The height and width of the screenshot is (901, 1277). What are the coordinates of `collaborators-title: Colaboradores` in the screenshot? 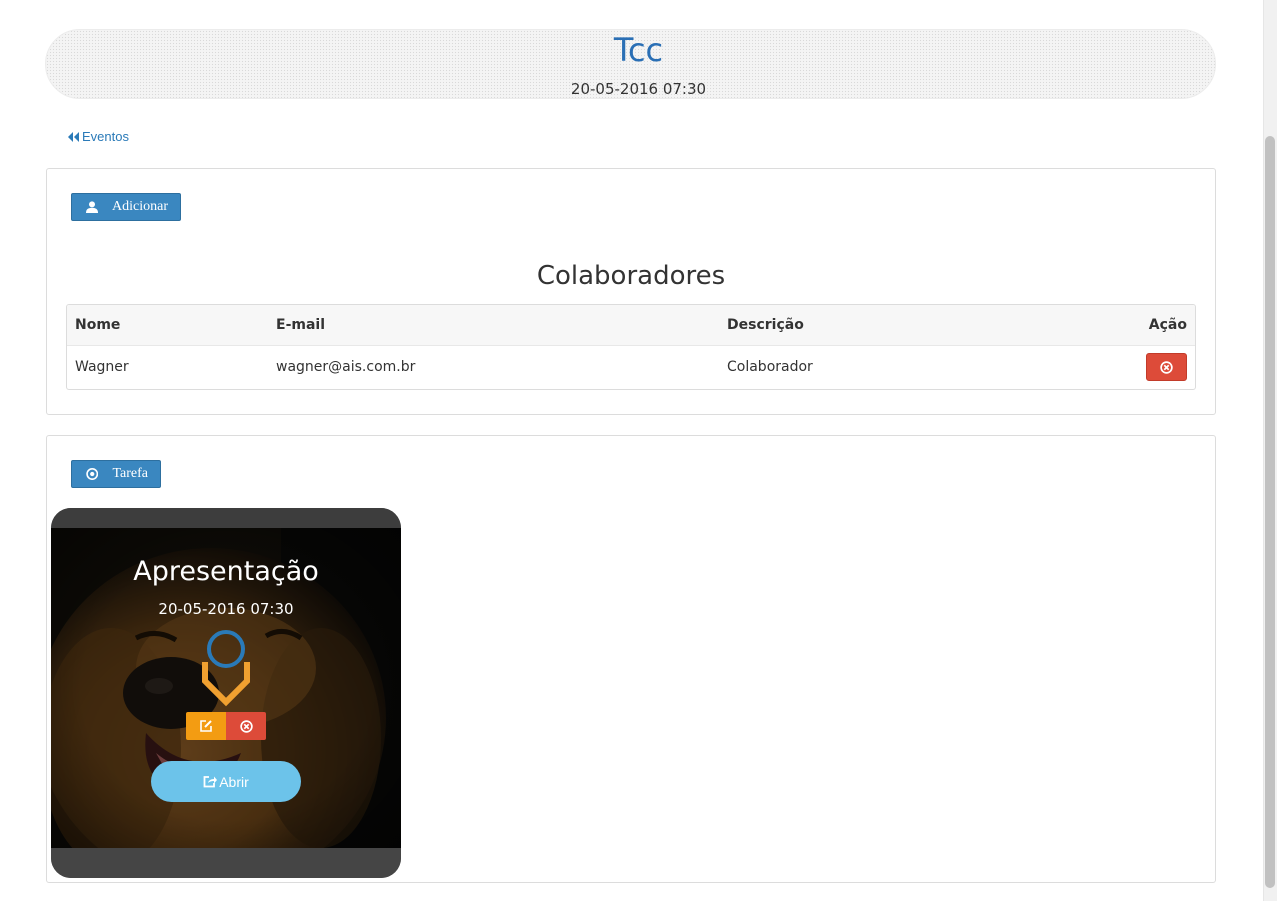 It's located at (631, 276).